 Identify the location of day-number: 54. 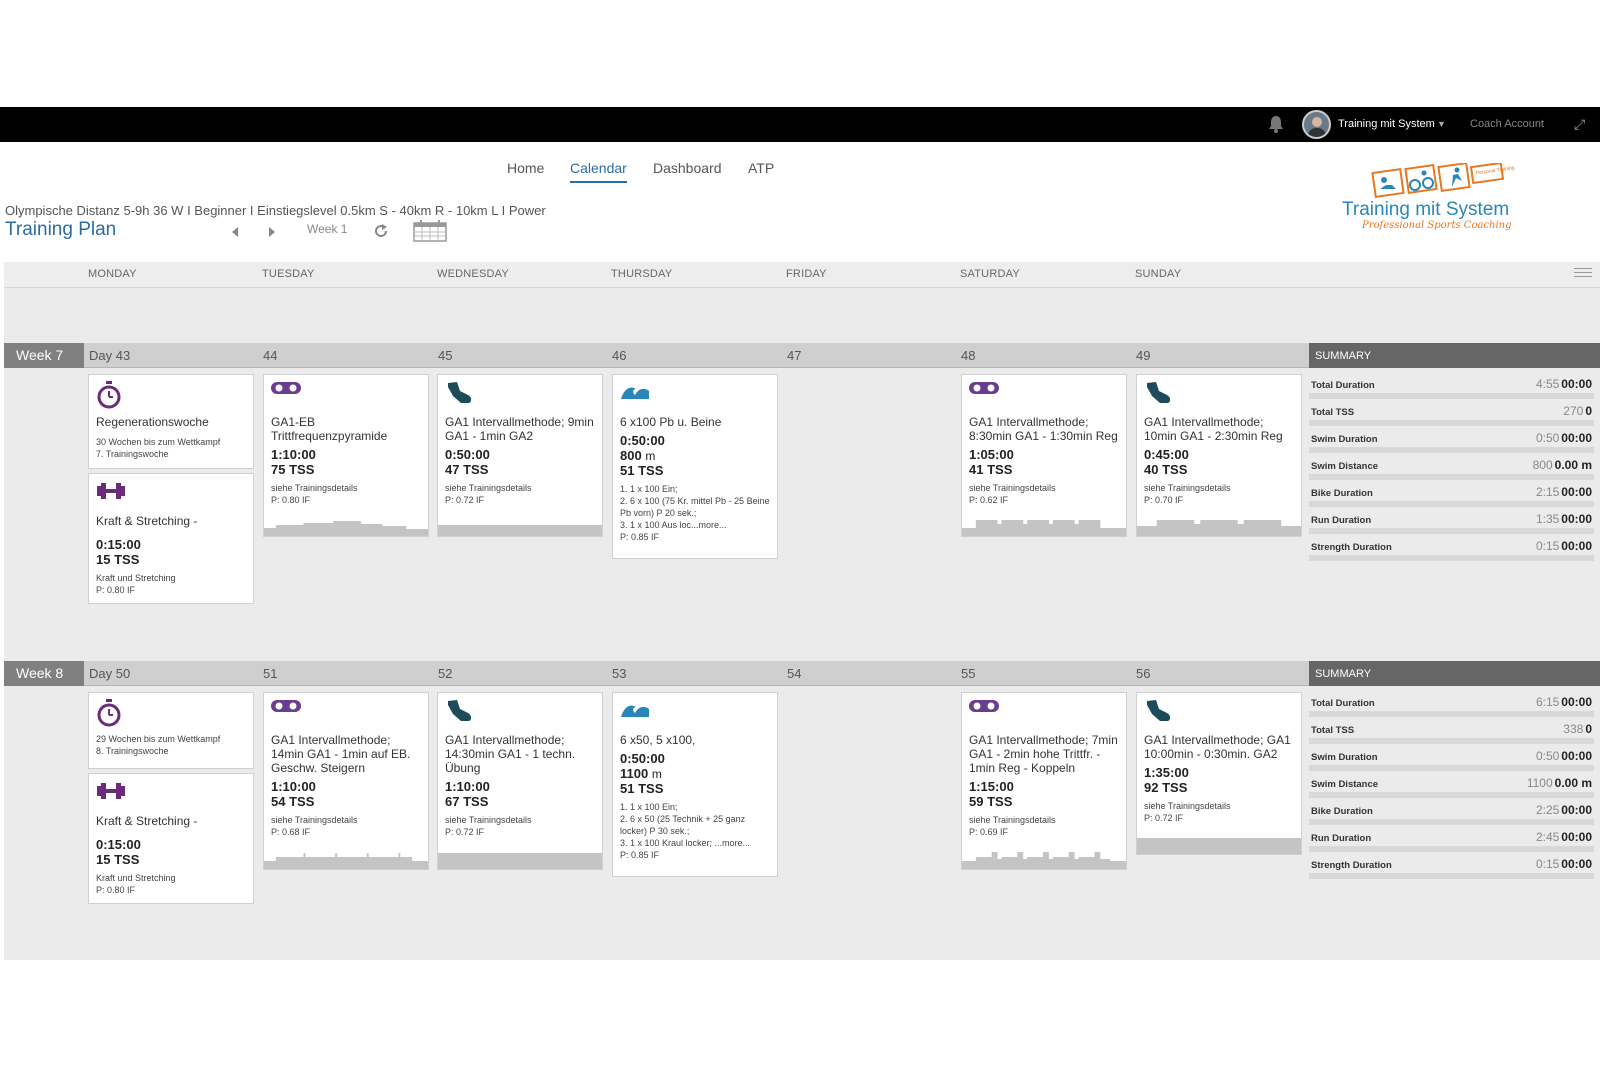
(794, 673).